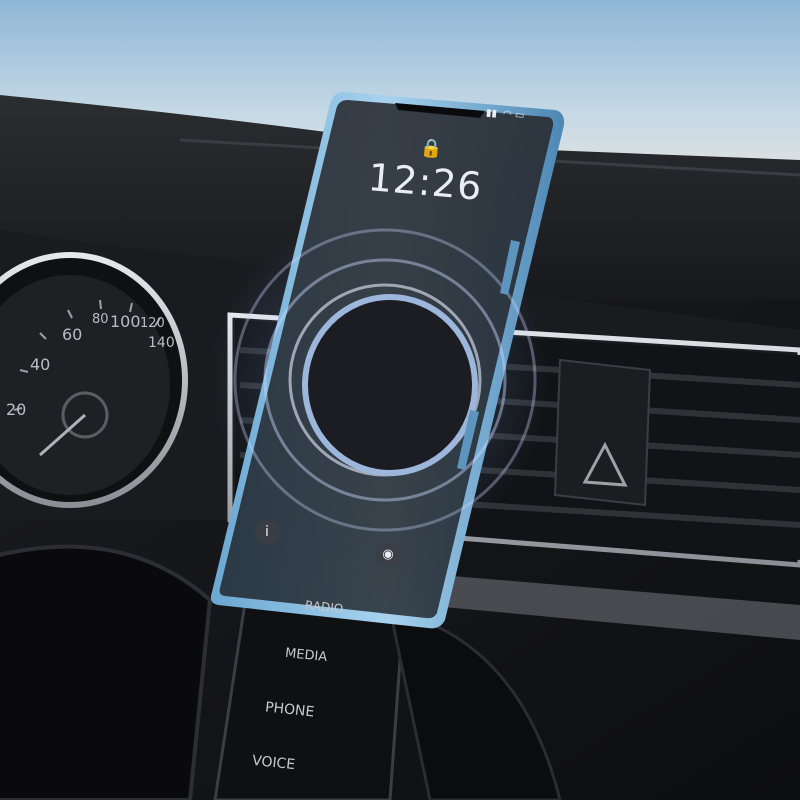 The image size is (800, 800). I want to click on lock-icon: 🔒, so click(431, 148).